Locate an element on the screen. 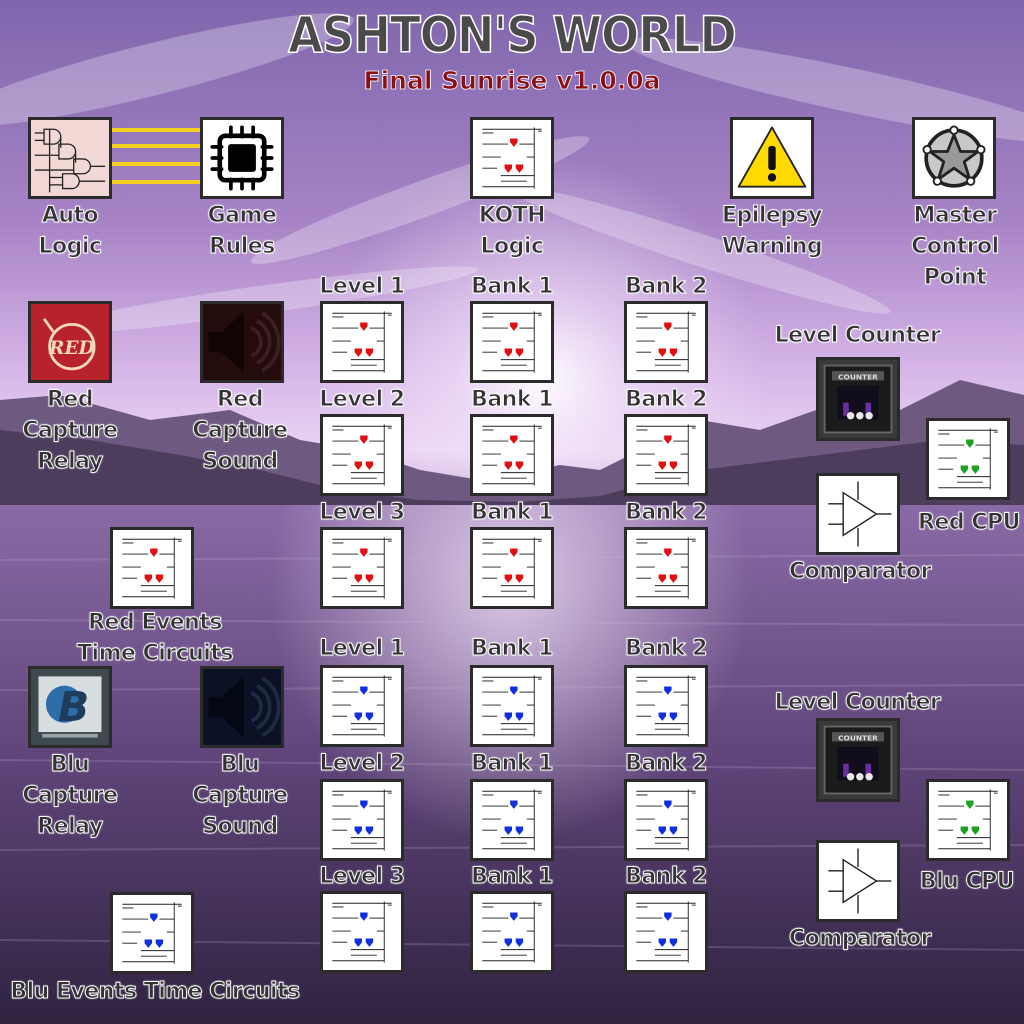  blu-cpu-tile is located at coordinates (968, 820).